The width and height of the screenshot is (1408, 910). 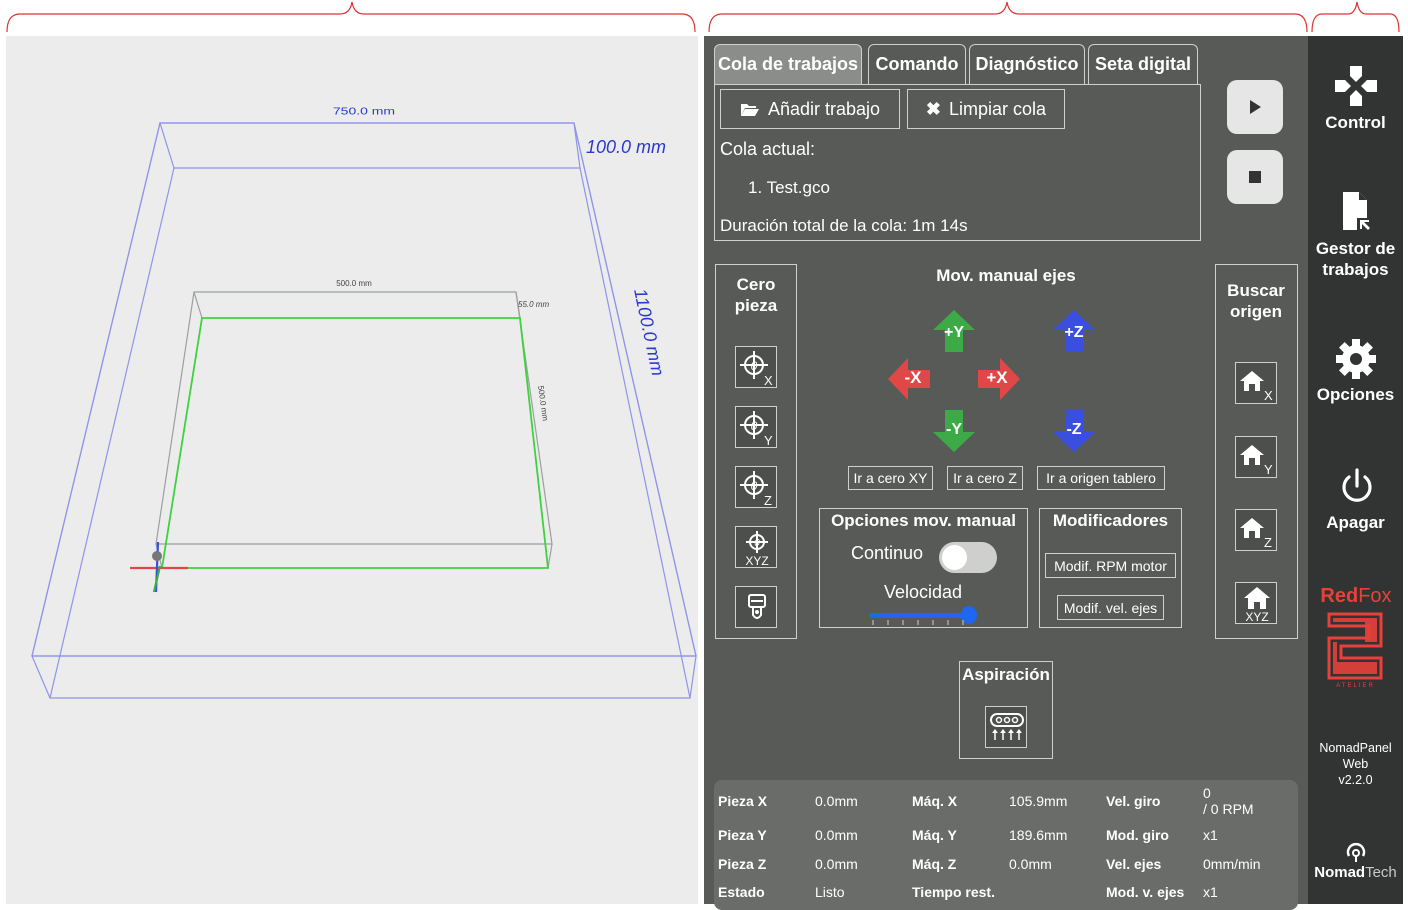 I want to click on home-xyz-button: XYZ, so click(x=1256, y=603).